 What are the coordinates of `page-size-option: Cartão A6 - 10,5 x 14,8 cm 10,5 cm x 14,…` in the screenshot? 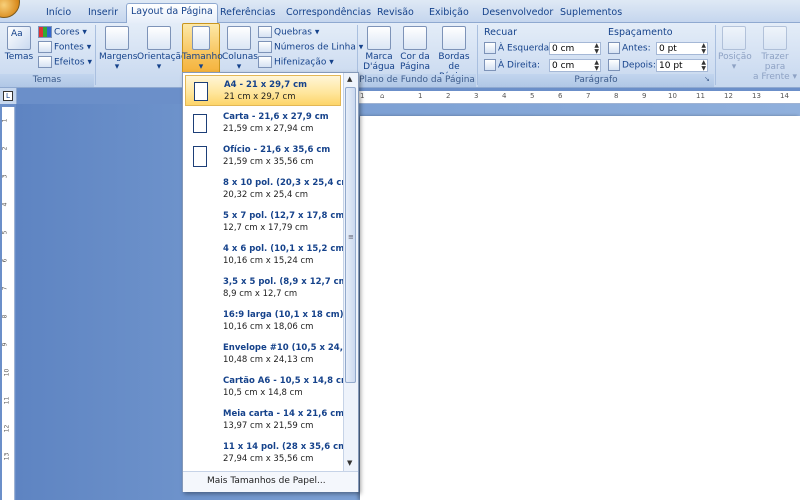 It's located at (264, 387).